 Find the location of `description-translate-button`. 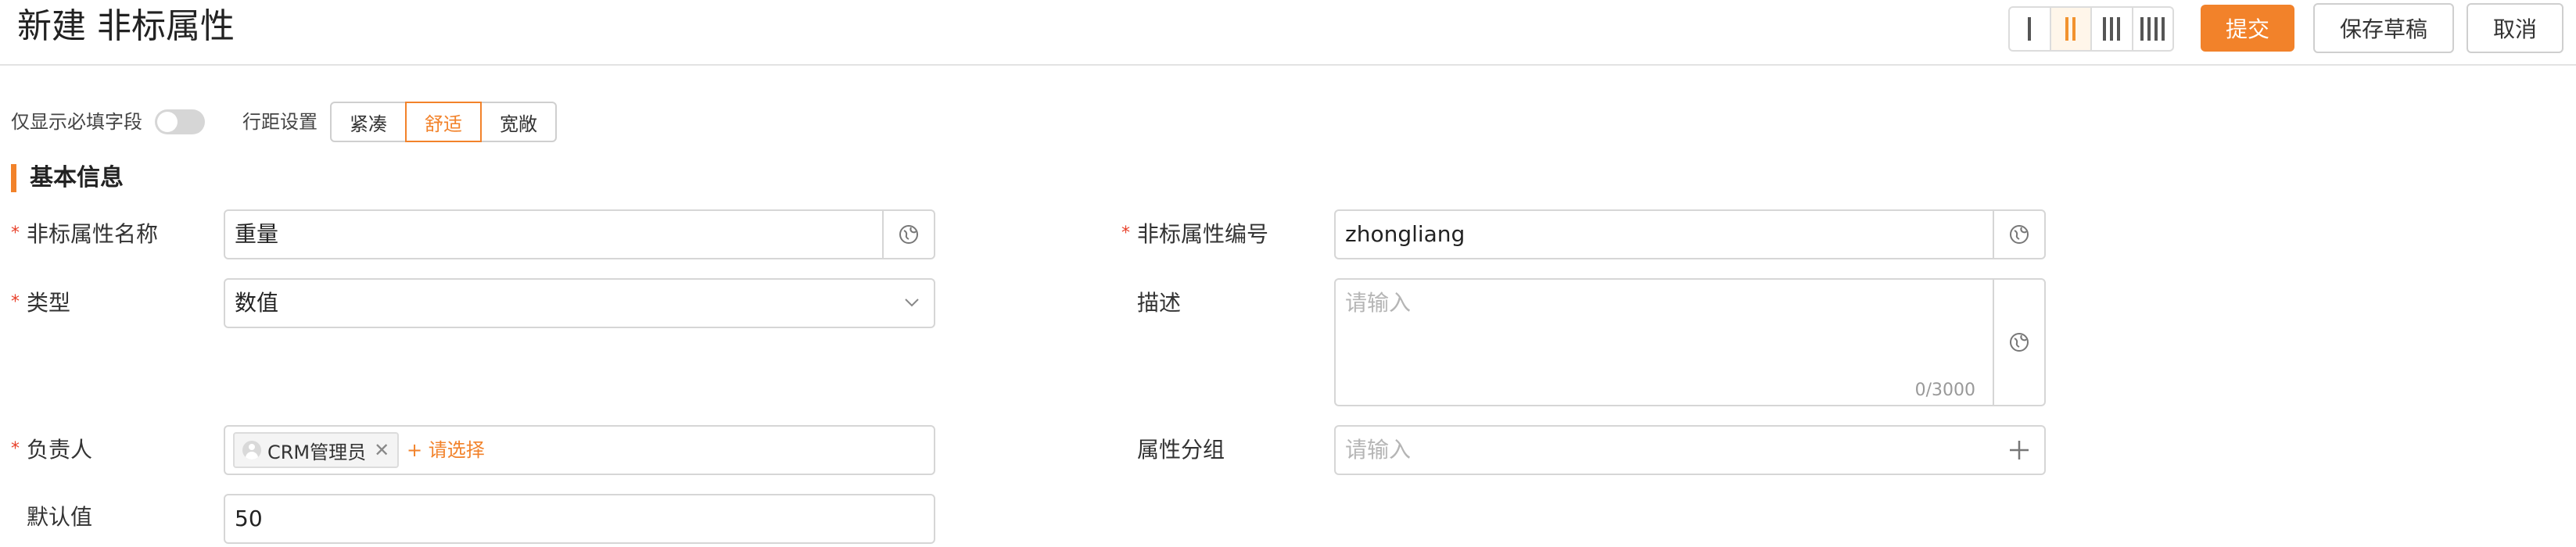

description-translate-button is located at coordinates (2018, 343).